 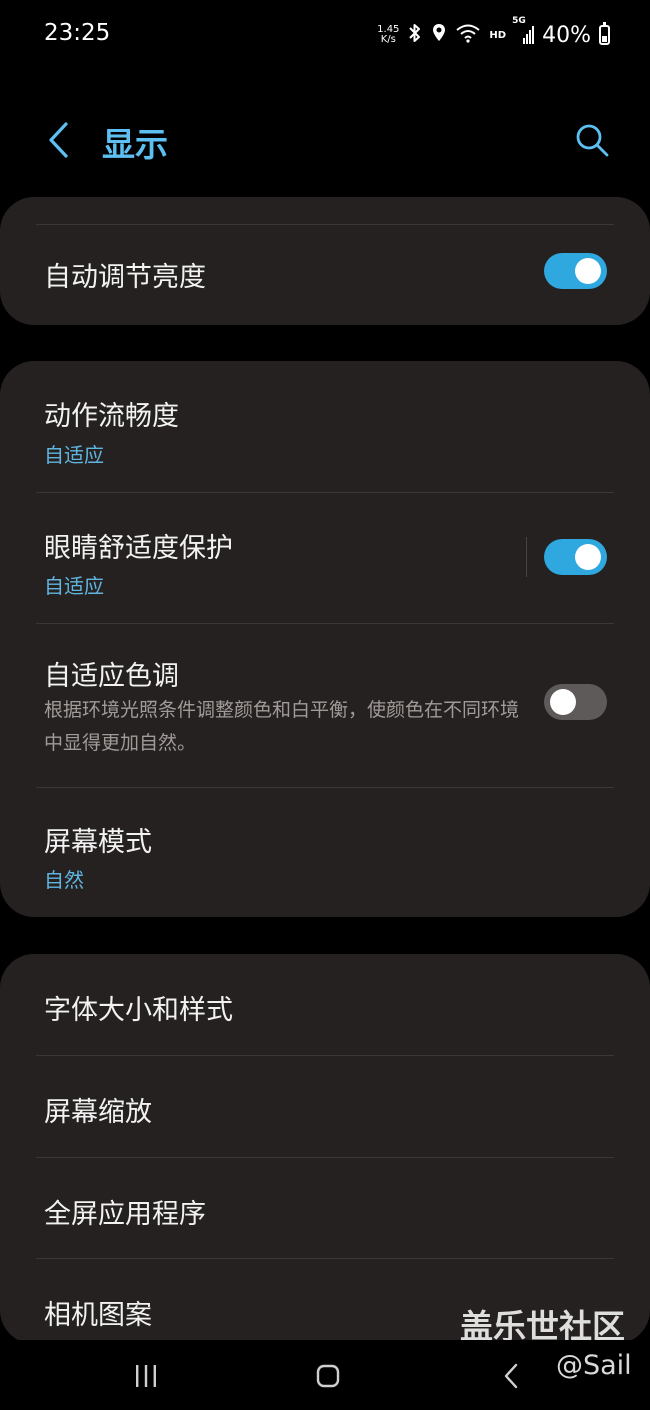 What do you see at coordinates (325, 852) in the screenshot?
I see `screen-mode-row: 屏幕模式 自然` at bounding box center [325, 852].